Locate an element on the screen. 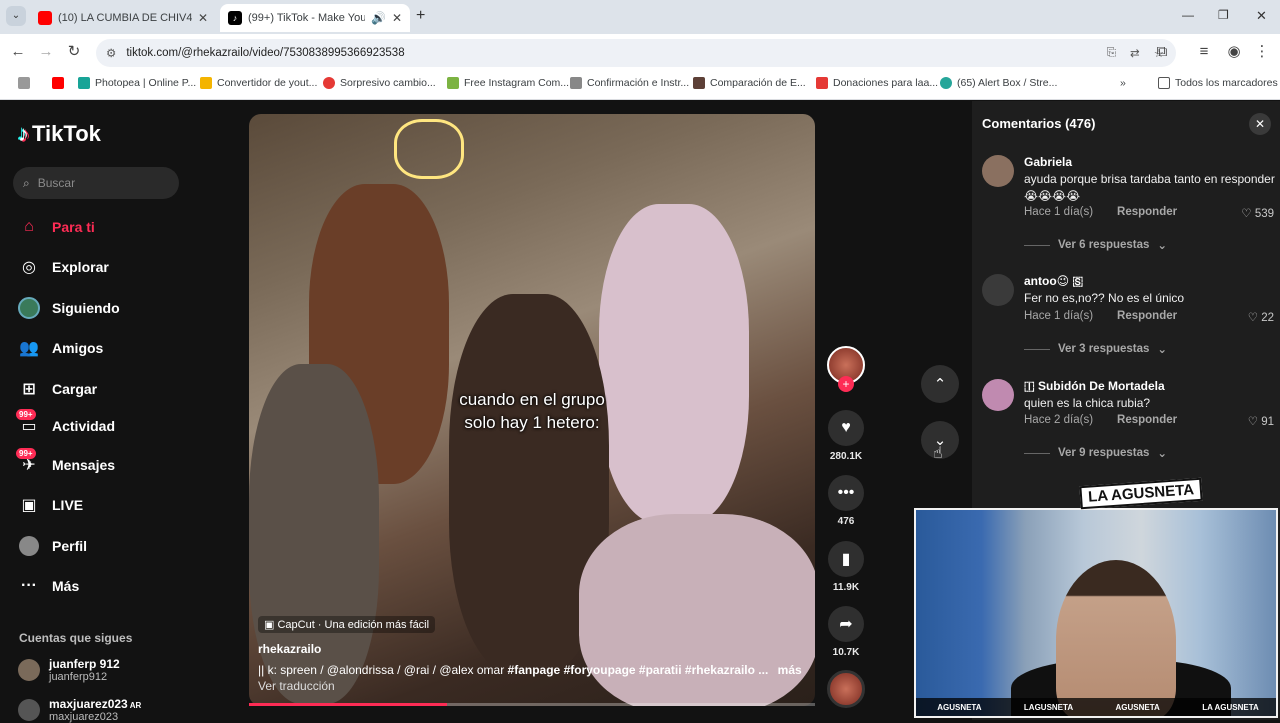 The image size is (1280, 723). view-replies-button: Ver 3 respuestas ⌄ is located at coordinates (1095, 349).